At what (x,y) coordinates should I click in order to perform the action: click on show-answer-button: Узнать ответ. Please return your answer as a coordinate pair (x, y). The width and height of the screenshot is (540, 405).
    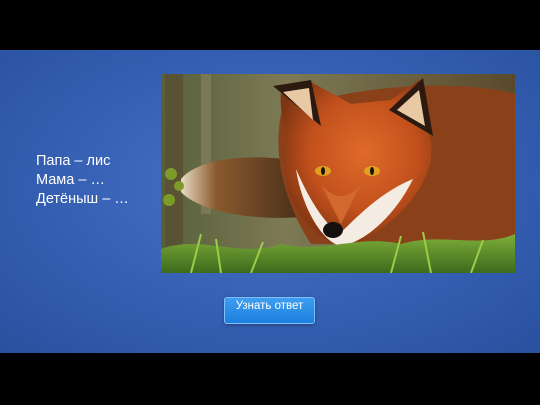
    Looking at the image, I should click on (269, 310).